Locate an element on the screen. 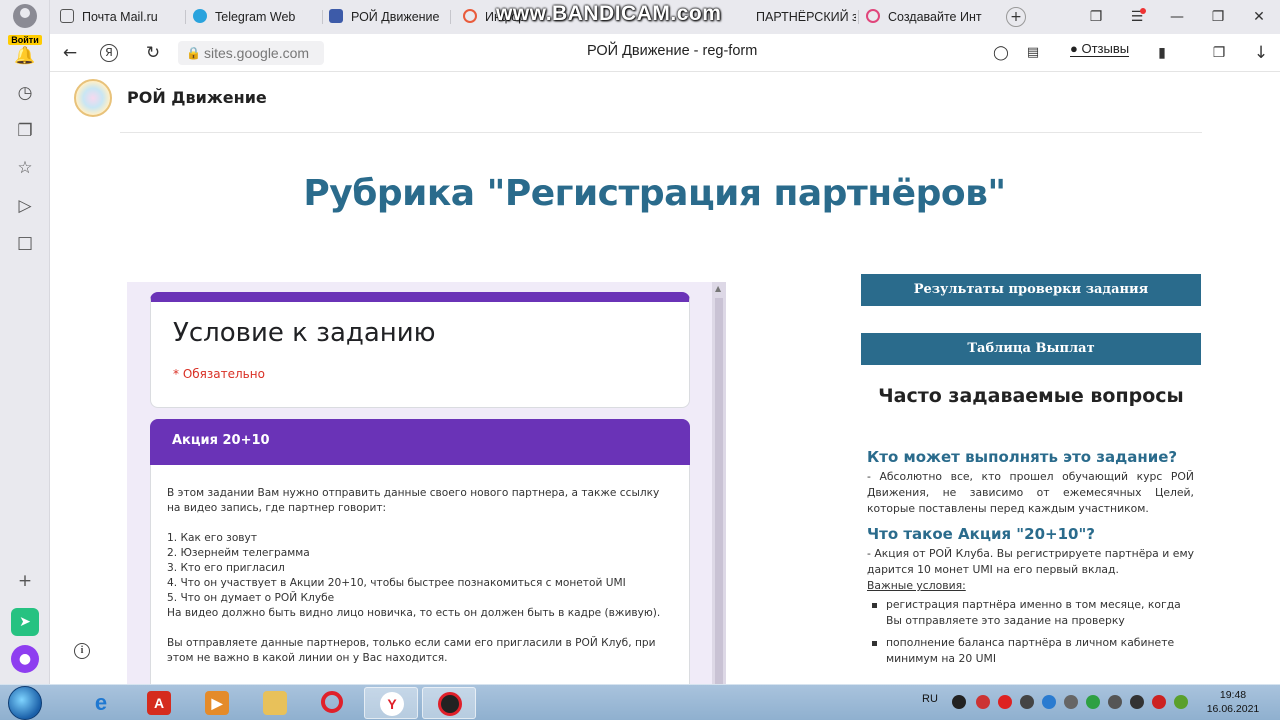  media-player-taskbar-icon: ▶ is located at coordinates (217, 703).